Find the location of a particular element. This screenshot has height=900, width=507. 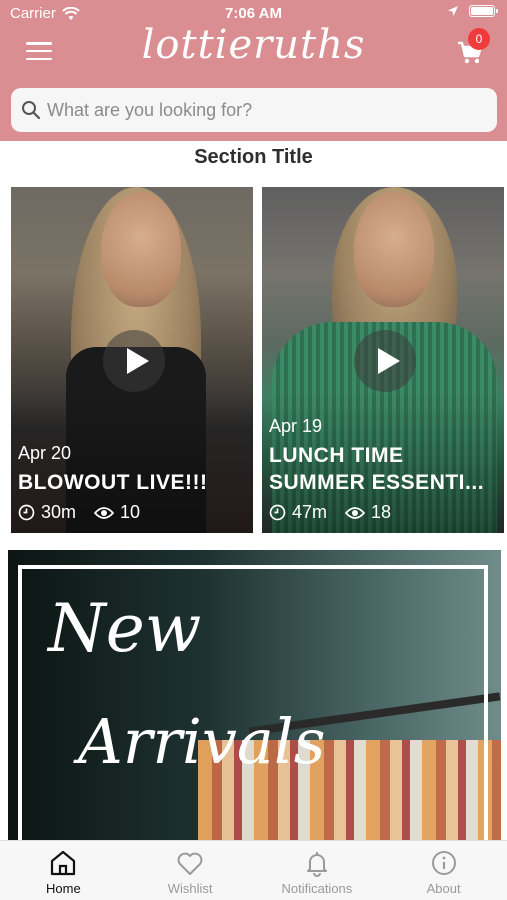

search-input is located at coordinates (257, 110).